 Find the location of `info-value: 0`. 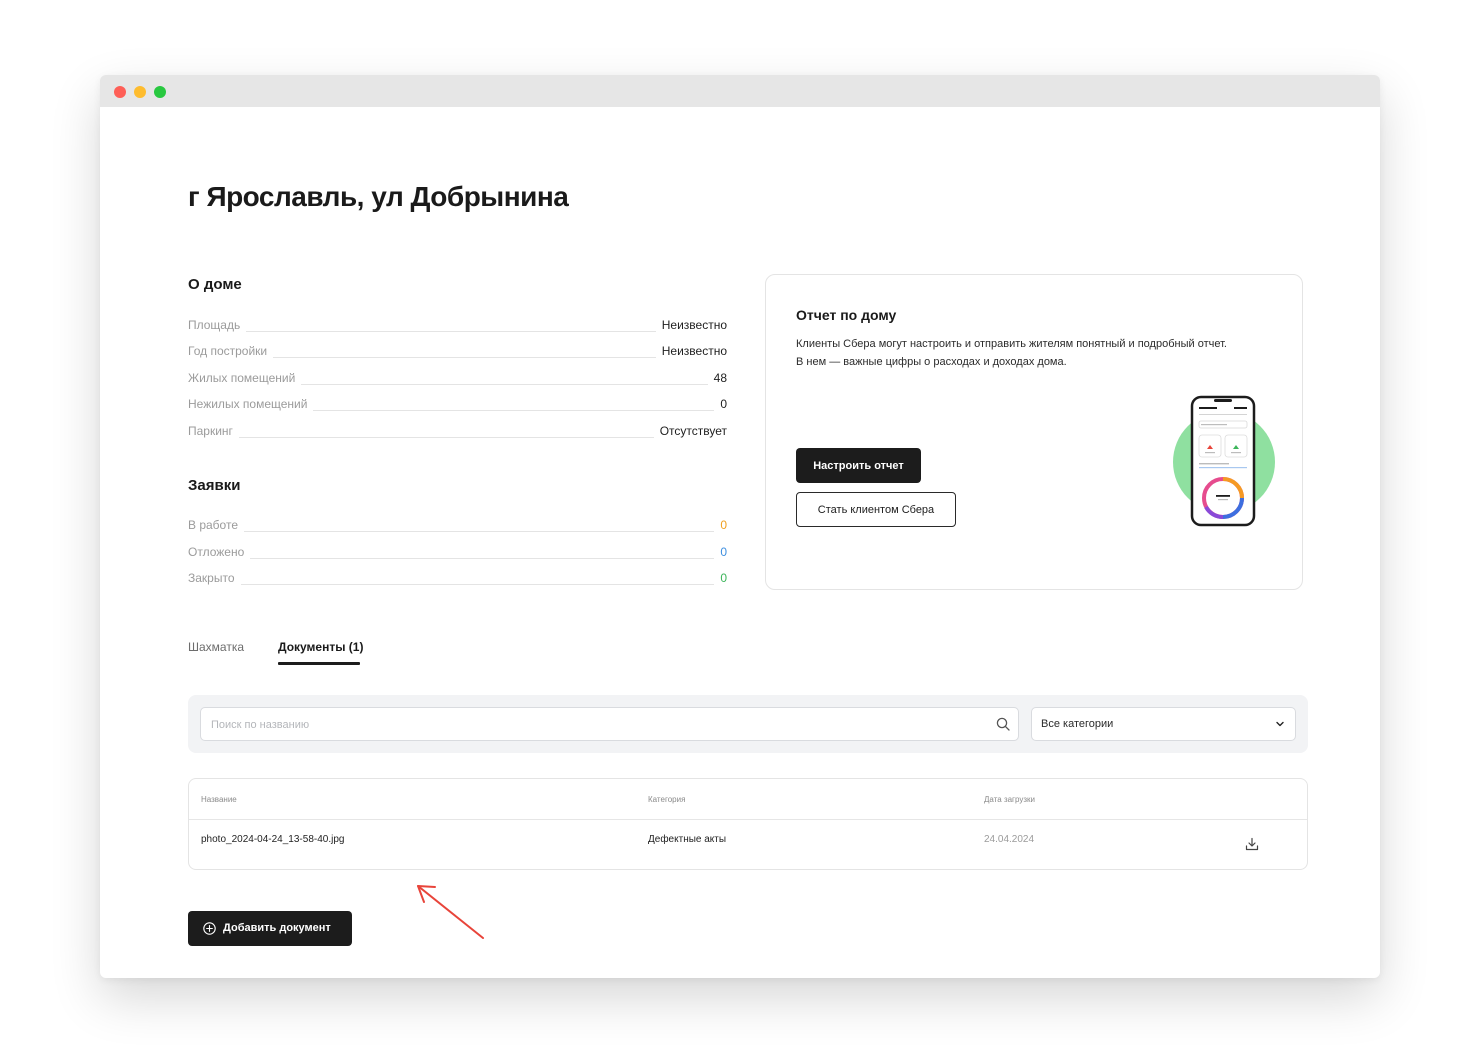

info-value: 0 is located at coordinates (723, 404).